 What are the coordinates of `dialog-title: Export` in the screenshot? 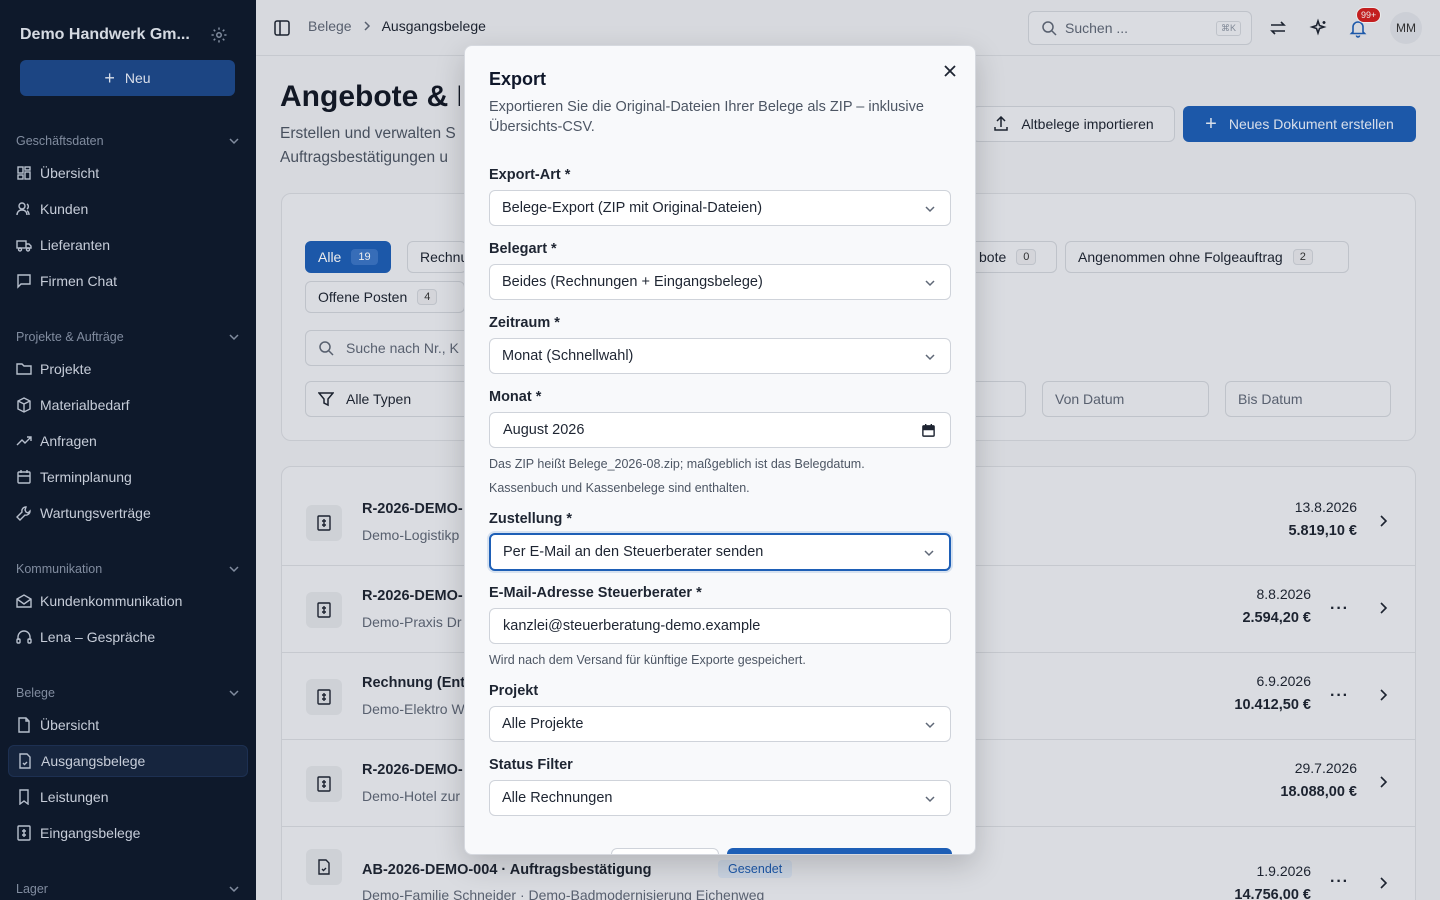 It's located at (518, 79).